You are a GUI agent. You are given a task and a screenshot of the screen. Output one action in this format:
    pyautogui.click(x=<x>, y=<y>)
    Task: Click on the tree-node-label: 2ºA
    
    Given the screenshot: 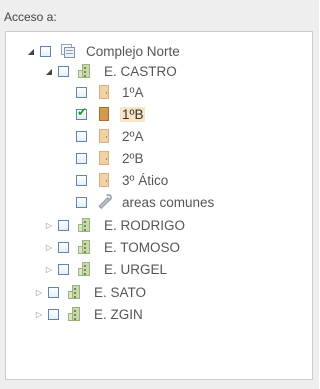 What is the action you would take?
    pyautogui.click(x=132, y=136)
    